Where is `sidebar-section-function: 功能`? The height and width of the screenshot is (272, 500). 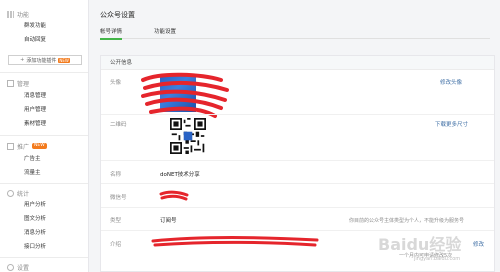 sidebar-section-function: 功能 is located at coordinates (18, 14).